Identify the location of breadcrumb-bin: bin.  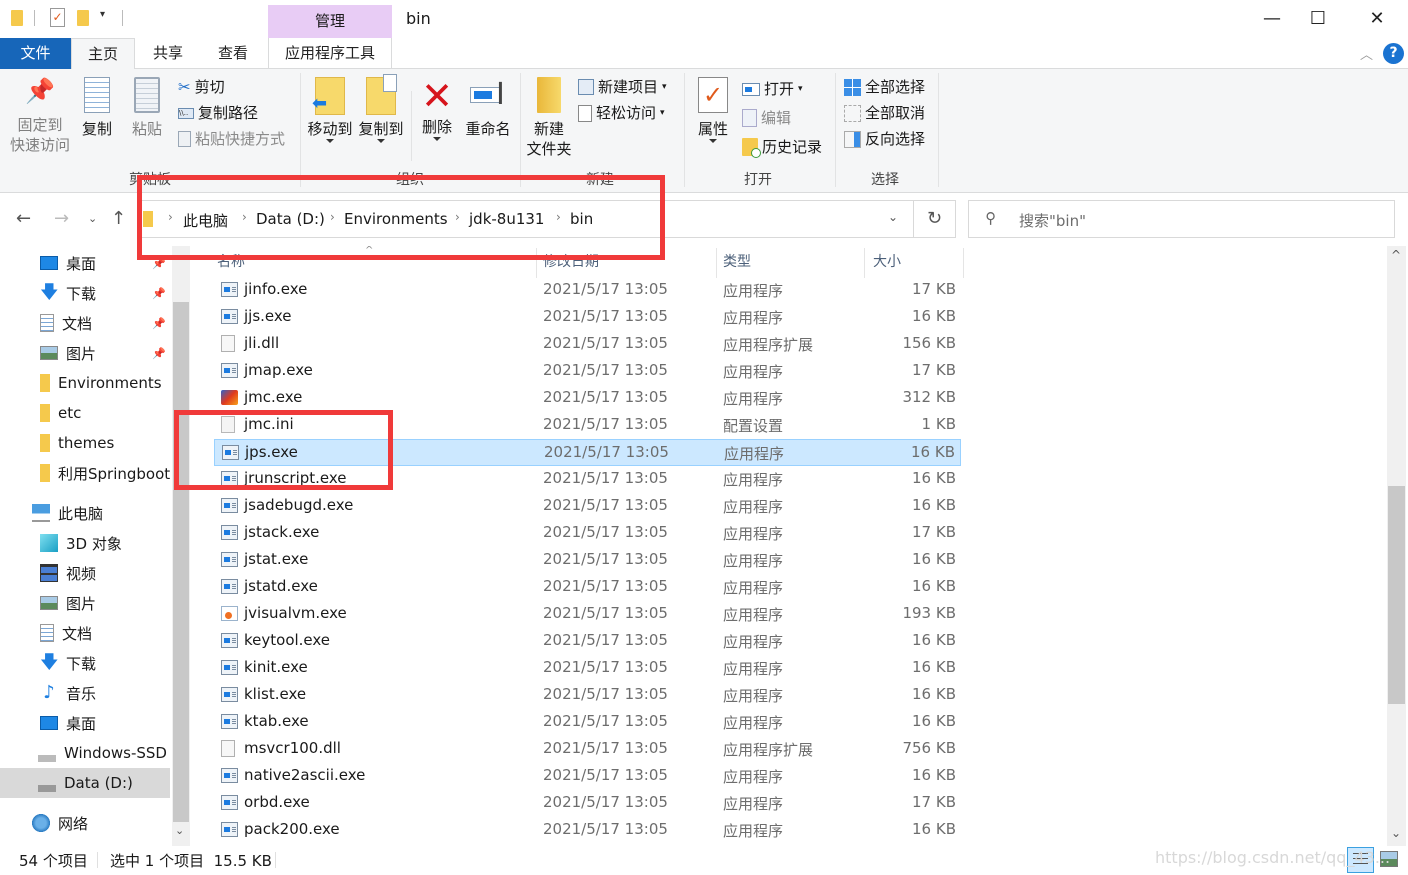
(581, 219).